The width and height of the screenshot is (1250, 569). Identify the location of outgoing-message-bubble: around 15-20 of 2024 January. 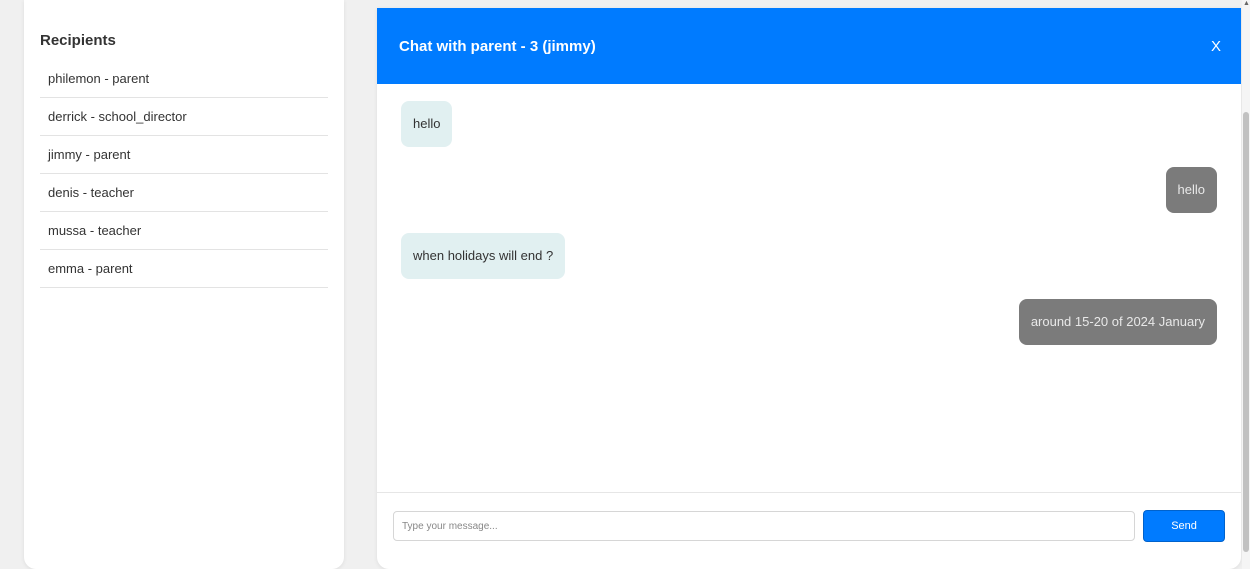
(1117, 322).